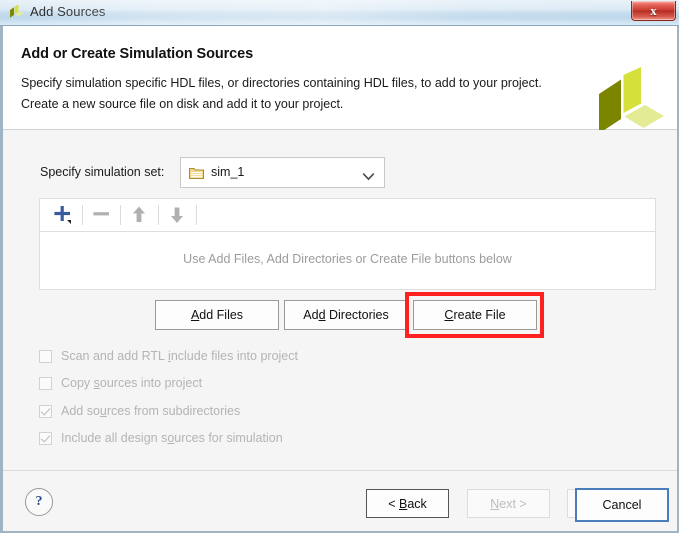 This screenshot has height=533, width=679. What do you see at coordinates (228, 172) in the screenshot?
I see `simulation-set-value: sim_1` at bounding box center [228, 172].